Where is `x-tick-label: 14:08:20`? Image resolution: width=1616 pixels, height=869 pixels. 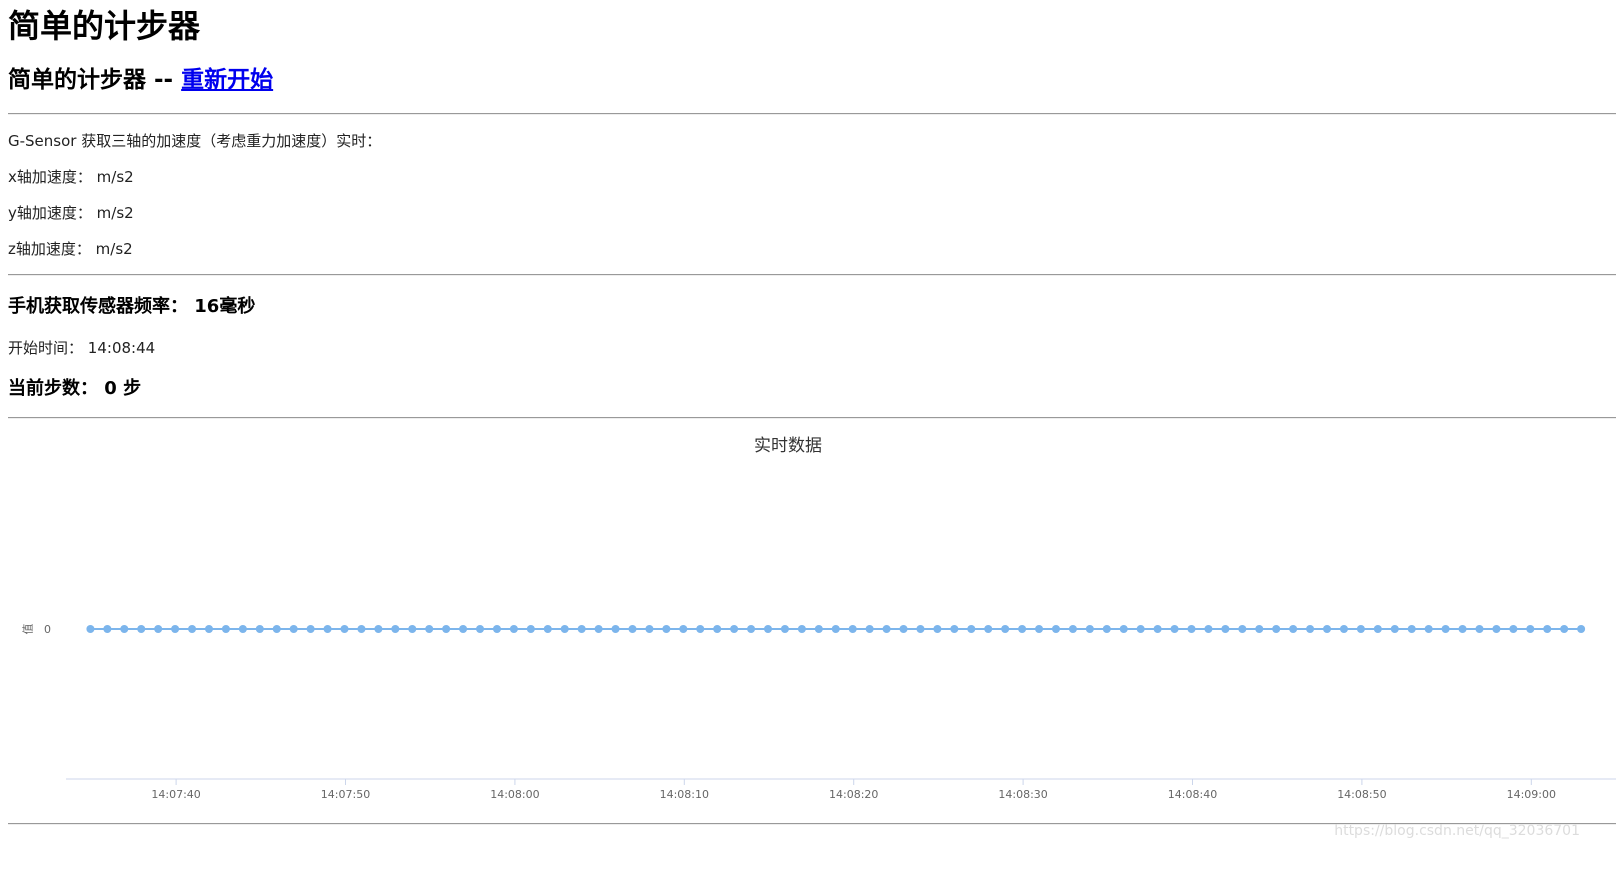 x-tick-label: 14:08:20 is located at coordinates (853, 794).